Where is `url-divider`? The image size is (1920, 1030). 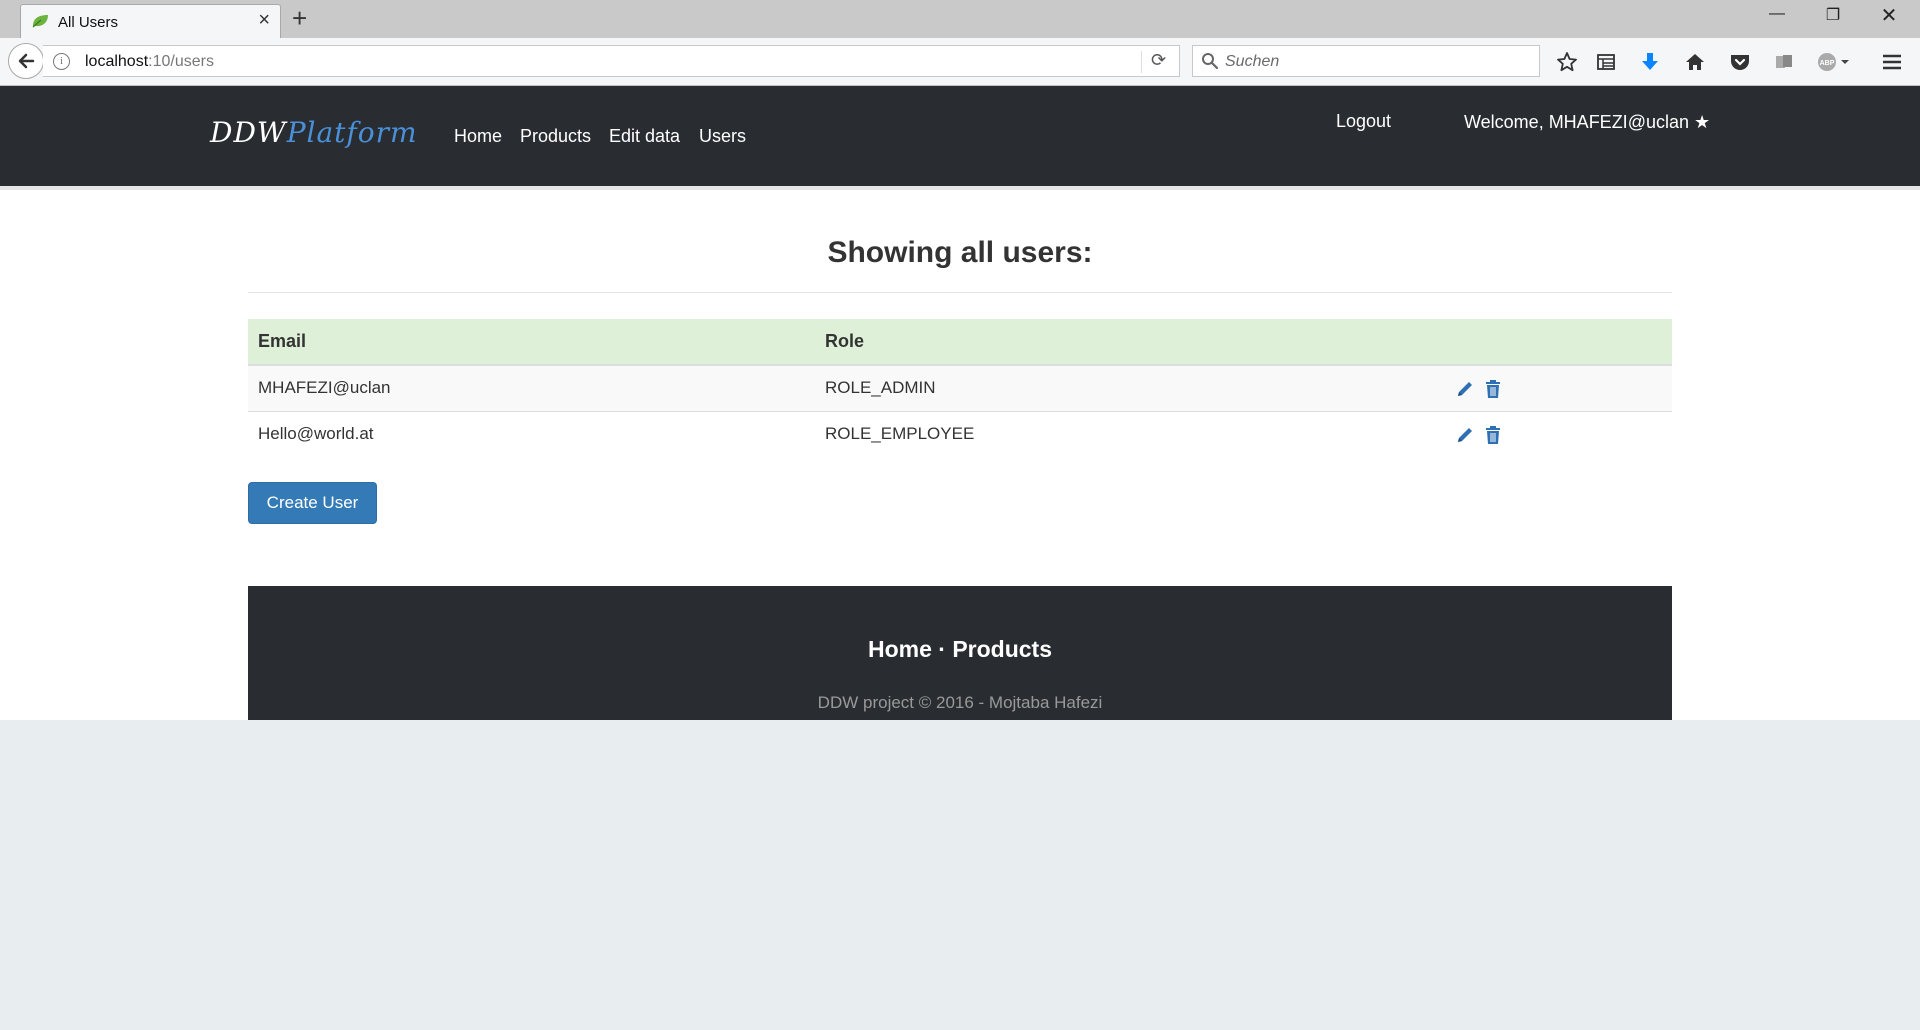 url-divider is located at coordinates (1141, 62).